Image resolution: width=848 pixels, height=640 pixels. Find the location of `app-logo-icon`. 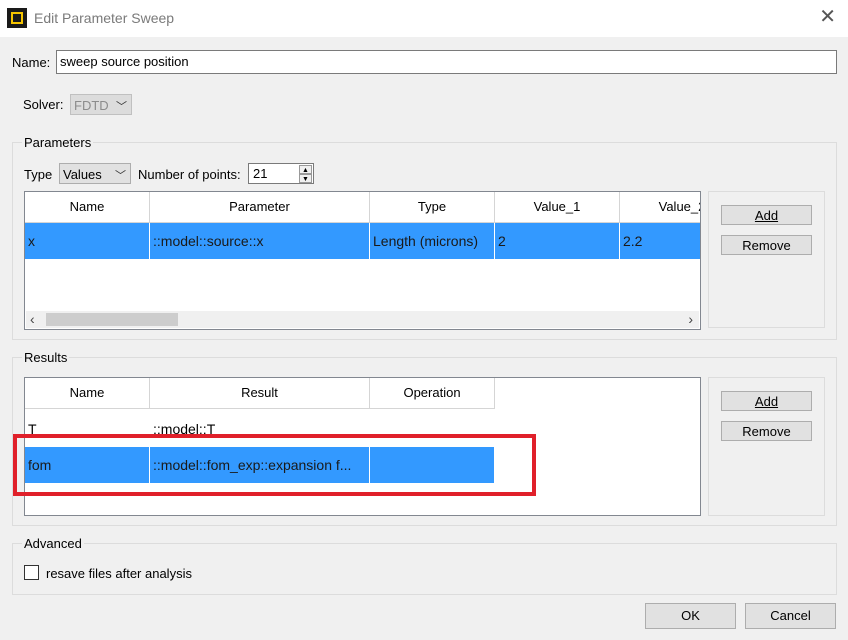

app-logo-icon is located at coordinates (17, 18).